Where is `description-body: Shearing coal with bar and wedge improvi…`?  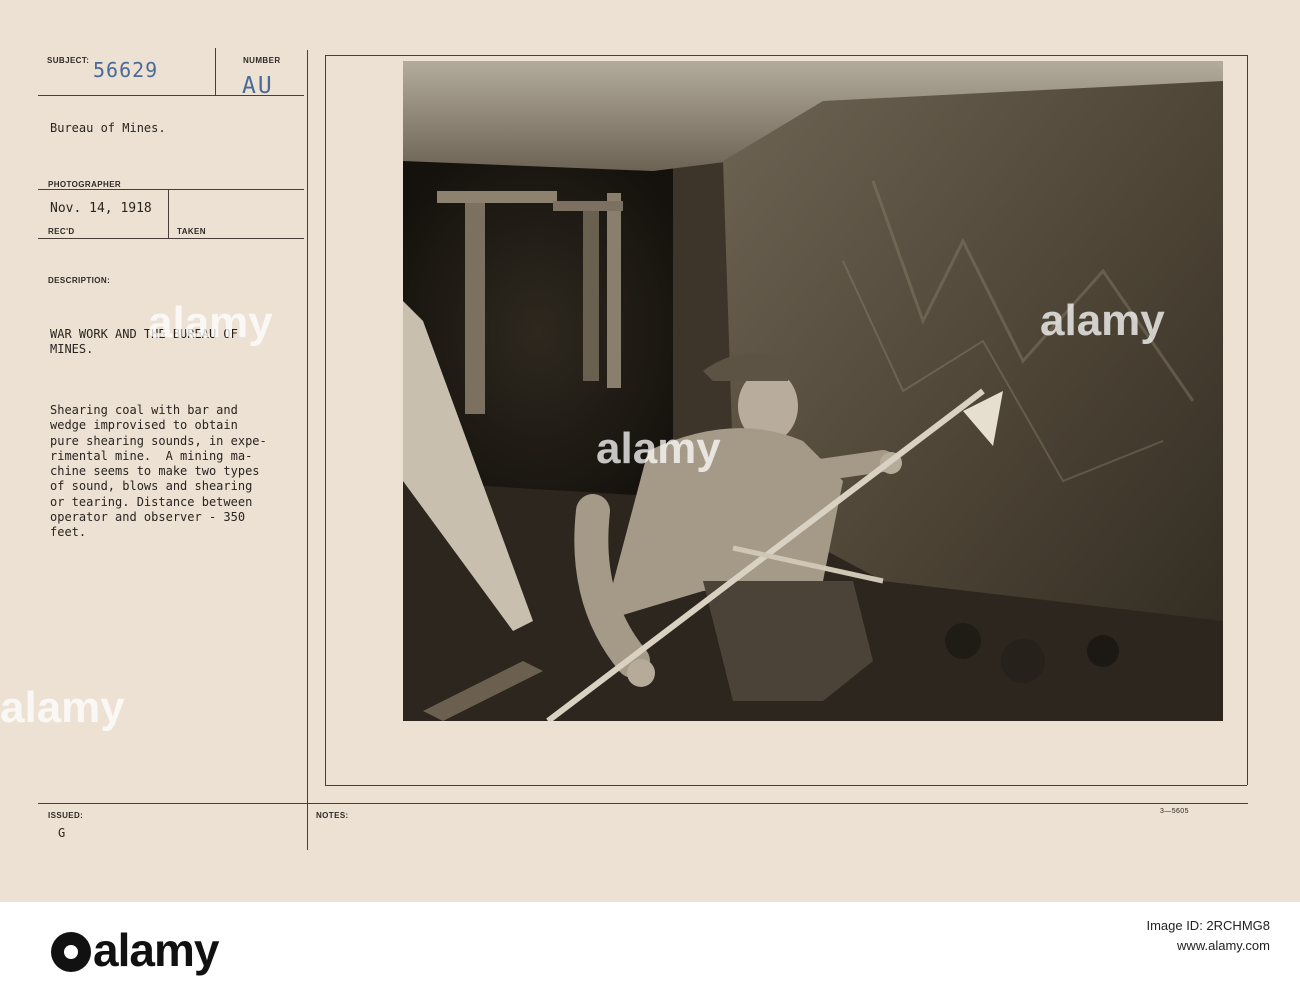
description-body: Shearing coal with bar and wedge improvi… is located at coordinates (158, 472).